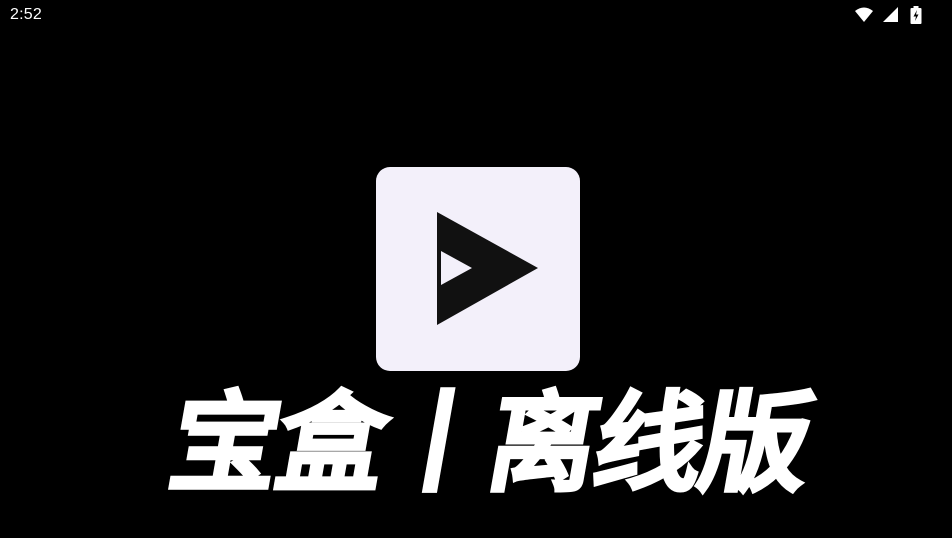 This screenshot has width=952, height=538. I want to click on battery-charging-icon, so click(916, 15).